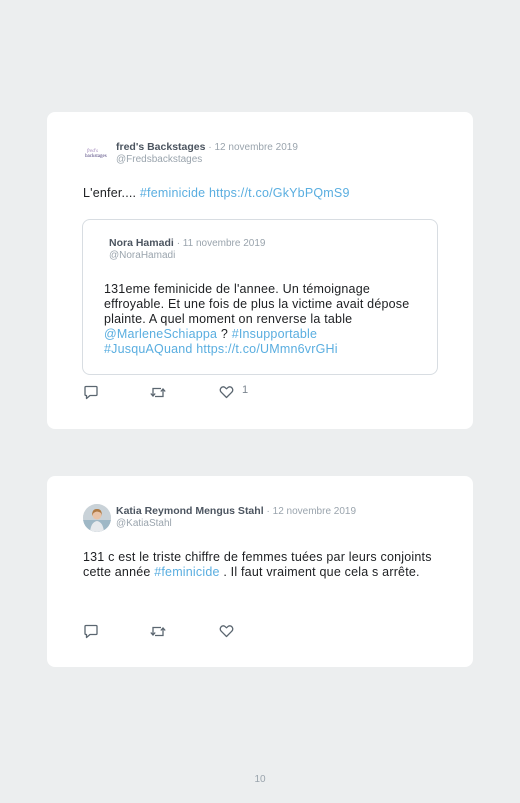  I want to click on hashtag-link: #JusquAQuand, so click(148, 349).